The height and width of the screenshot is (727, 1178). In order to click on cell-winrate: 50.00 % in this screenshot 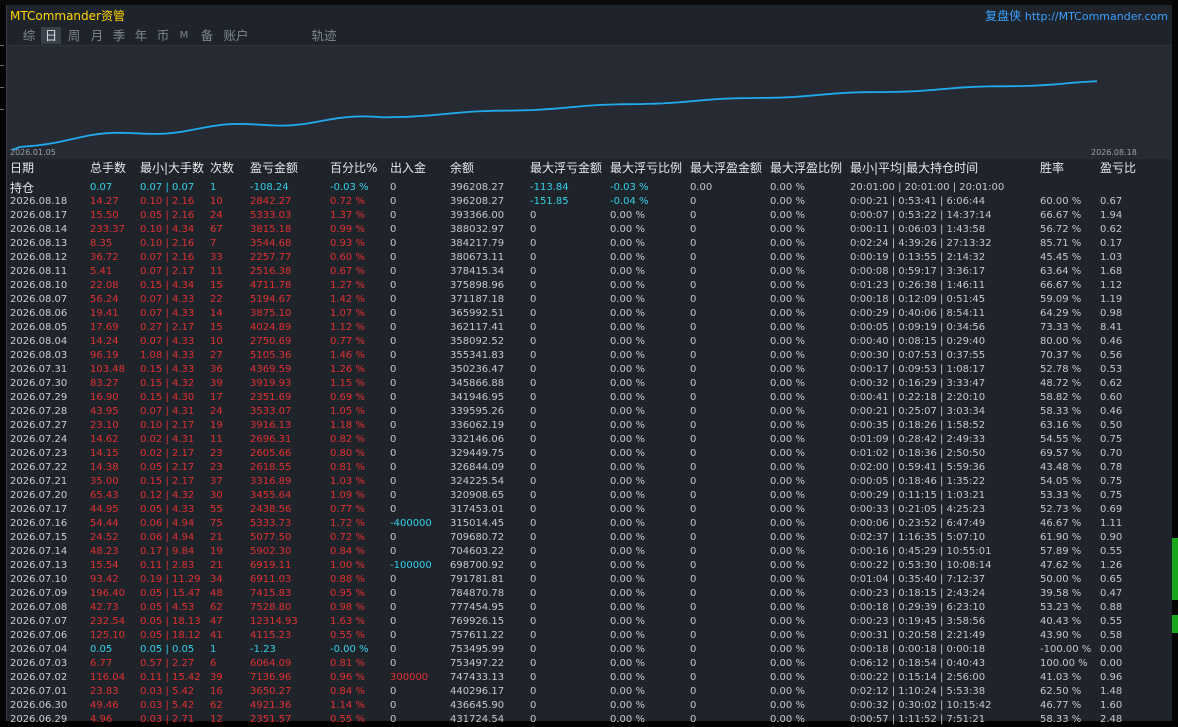, I will do `click(1061, 579)`.